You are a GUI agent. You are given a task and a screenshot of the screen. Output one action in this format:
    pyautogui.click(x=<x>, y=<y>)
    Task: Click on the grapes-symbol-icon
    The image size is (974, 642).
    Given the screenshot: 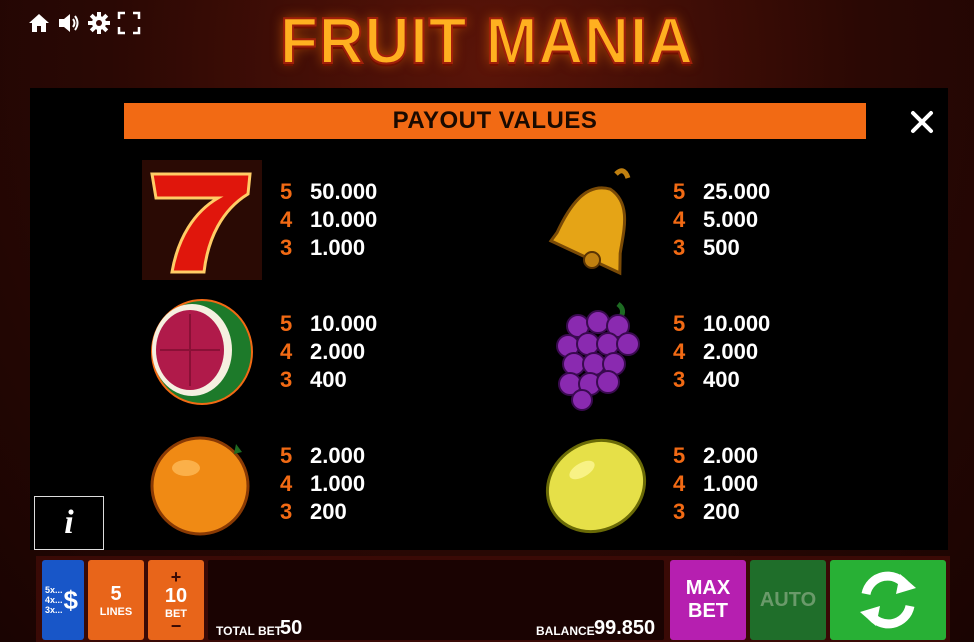 What is the action you would take?
    pyautogui.click(x=596, y=352)
    